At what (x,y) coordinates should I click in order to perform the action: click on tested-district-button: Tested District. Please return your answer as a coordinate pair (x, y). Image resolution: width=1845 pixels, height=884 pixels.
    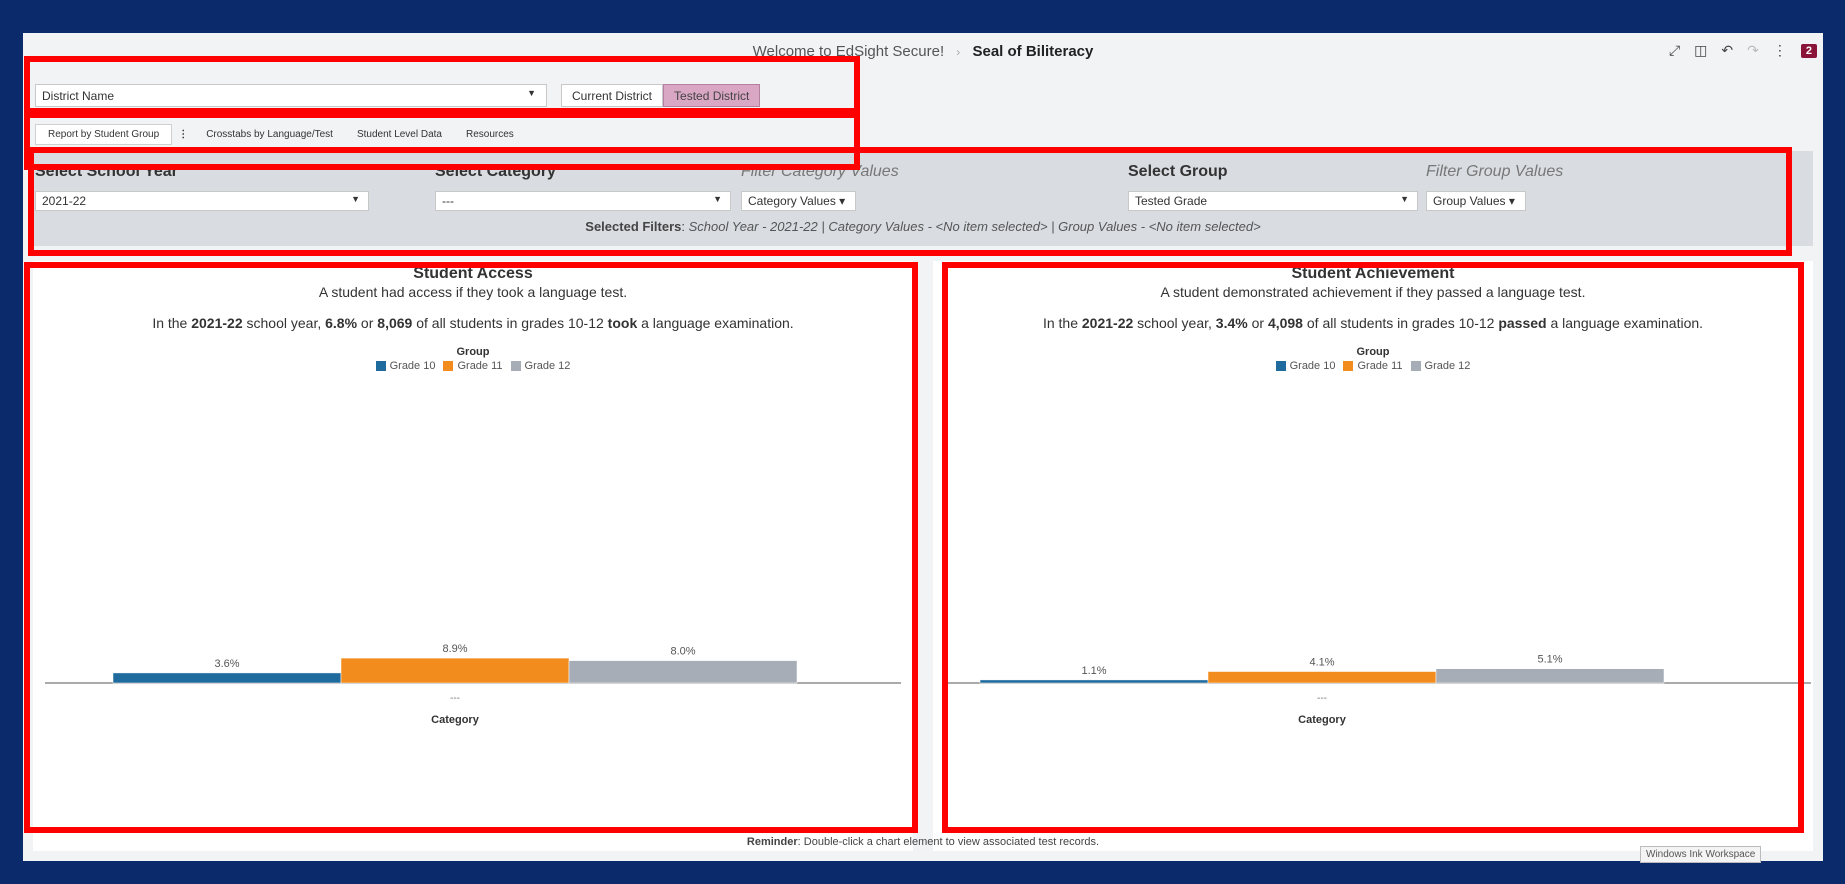
    Looking at the image, I should click on (712, 95).